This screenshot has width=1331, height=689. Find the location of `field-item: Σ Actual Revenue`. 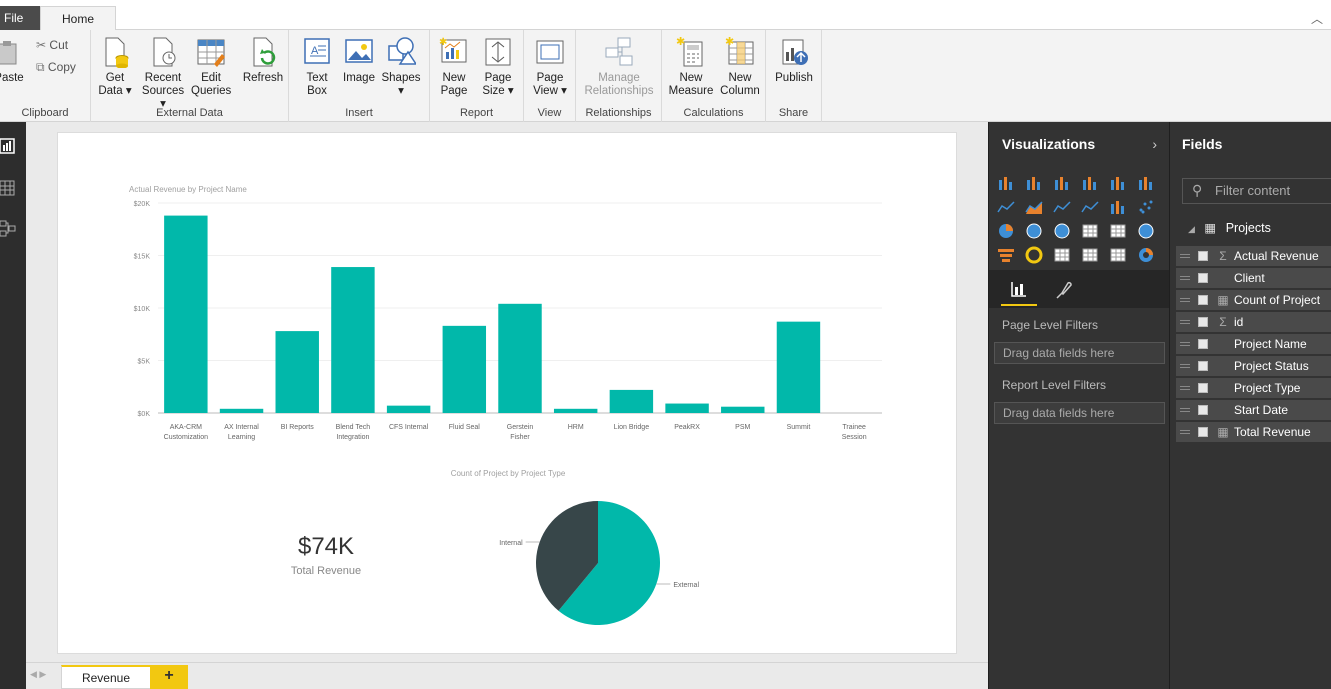

field-item: Σ Actual Revenue is located at coordinates (1253, 256).